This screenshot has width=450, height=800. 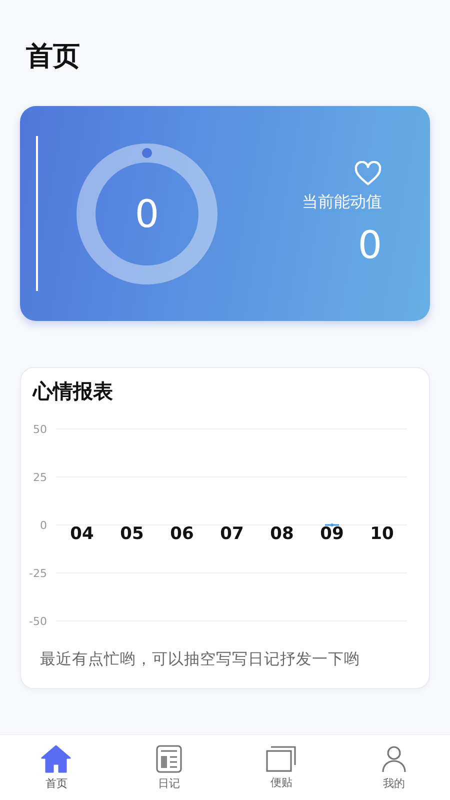 What do you see at coordinates (182, 534) in the screenshot?
I see `axis-category-label: 06` at bounding box center [182, 534].